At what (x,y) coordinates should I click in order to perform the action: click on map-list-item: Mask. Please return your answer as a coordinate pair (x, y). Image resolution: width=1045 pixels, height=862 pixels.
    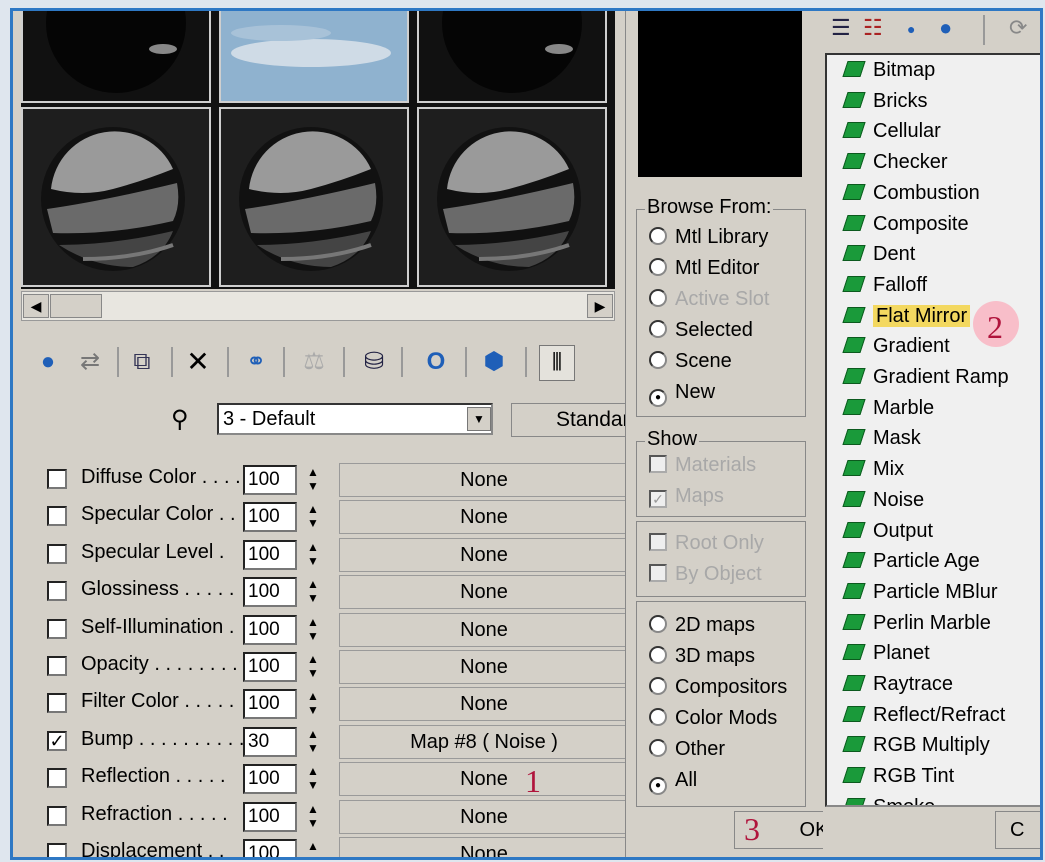
    Looking at the image, I should click on (881, 438).